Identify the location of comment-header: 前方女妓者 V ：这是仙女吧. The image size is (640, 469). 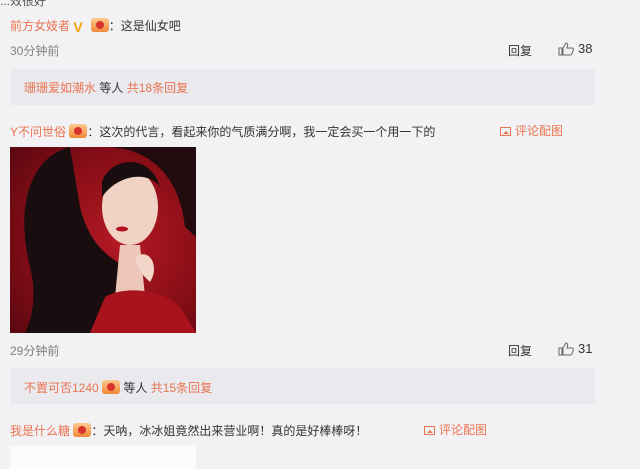
(95, 26).